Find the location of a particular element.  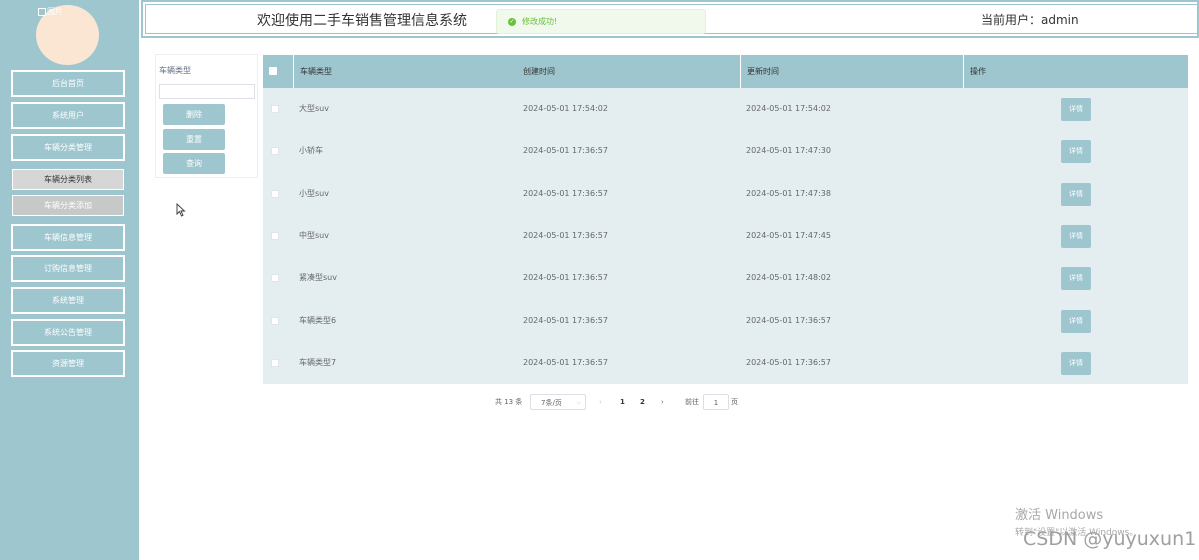

column-header-updated: 更新时间 is located at coordinates (852, 71).